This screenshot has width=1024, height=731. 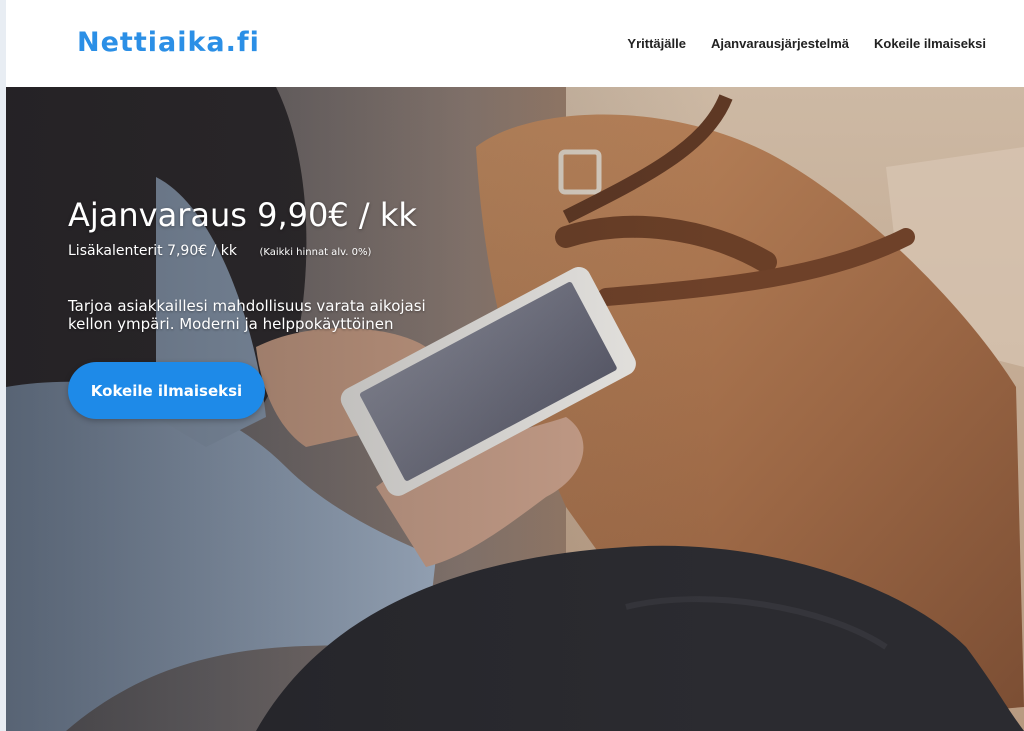 What do you see at coordinates (780, 44) in the screenshot?
I see `nav-item-ajanvarausjarjestelma: Ajanvarausjärjestelmä` at bounding box center [780, 44].